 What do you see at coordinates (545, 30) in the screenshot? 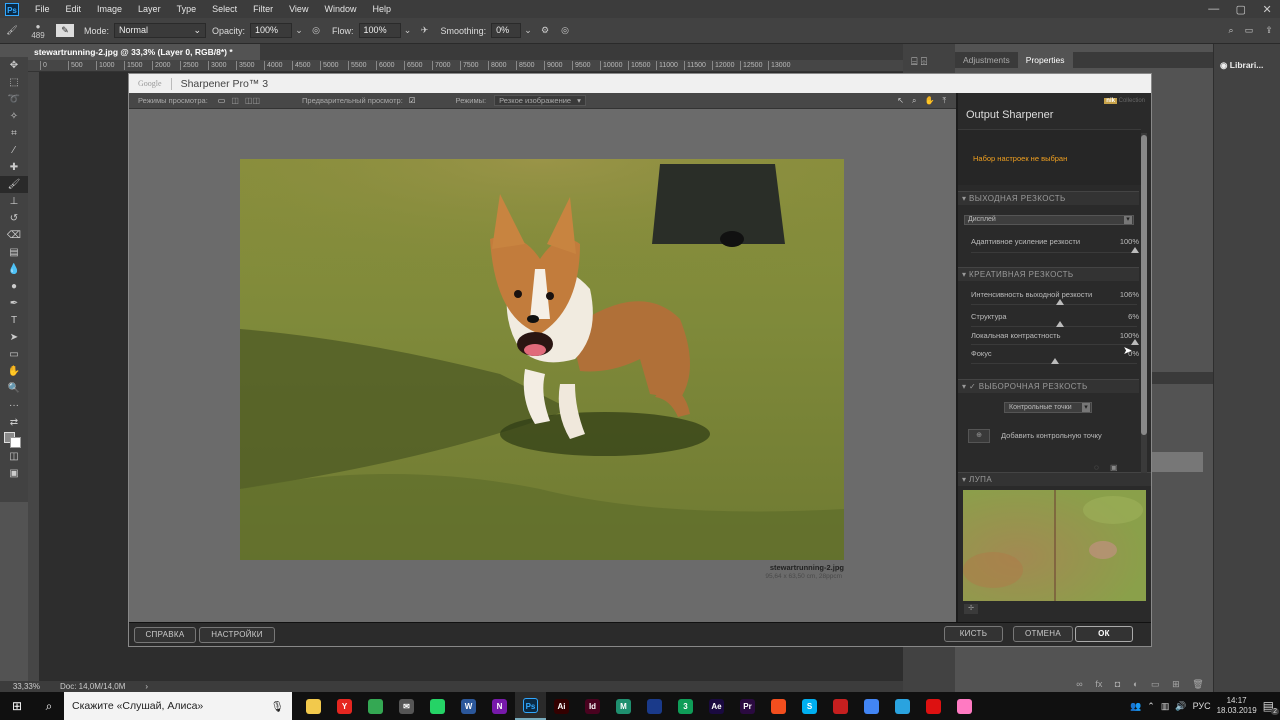
I see `gear-icon: ⚙` at bounding box center [545, 30].